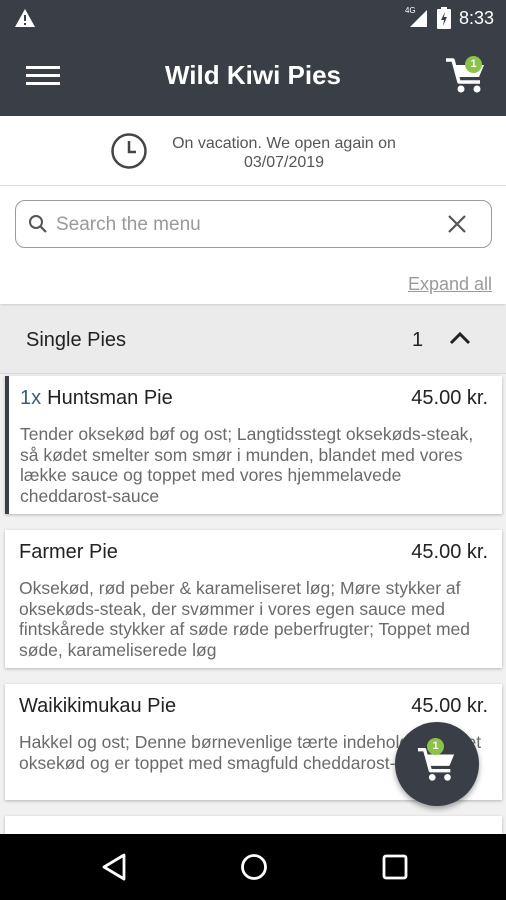 The width and height of the screenshot is (506, 900). What do you see at coordinates (25, 18) in the screenshot?
I see `warning-icon` at bounding box center [25, 18].